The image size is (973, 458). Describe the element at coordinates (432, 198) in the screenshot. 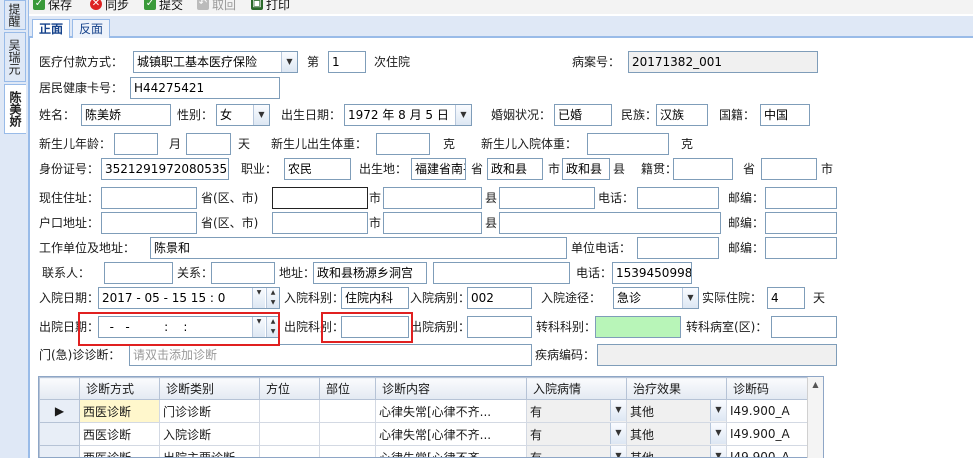

I see `current-addr-county-input` at that location.